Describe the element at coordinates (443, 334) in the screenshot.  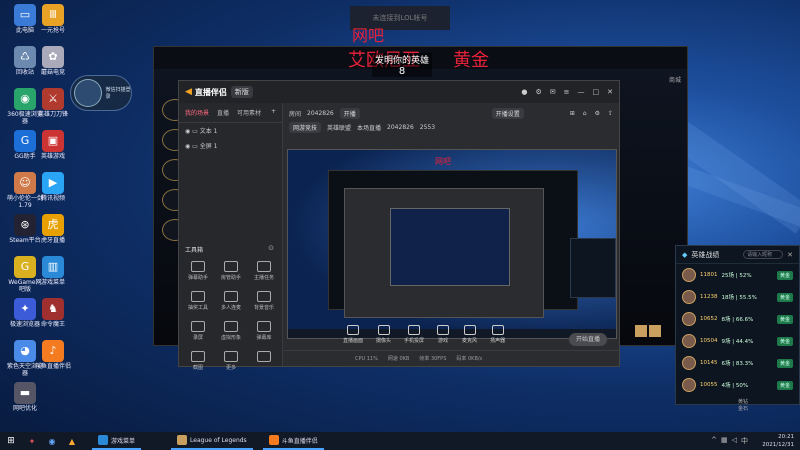
I see `toolbar-button: 游戏` at that location.